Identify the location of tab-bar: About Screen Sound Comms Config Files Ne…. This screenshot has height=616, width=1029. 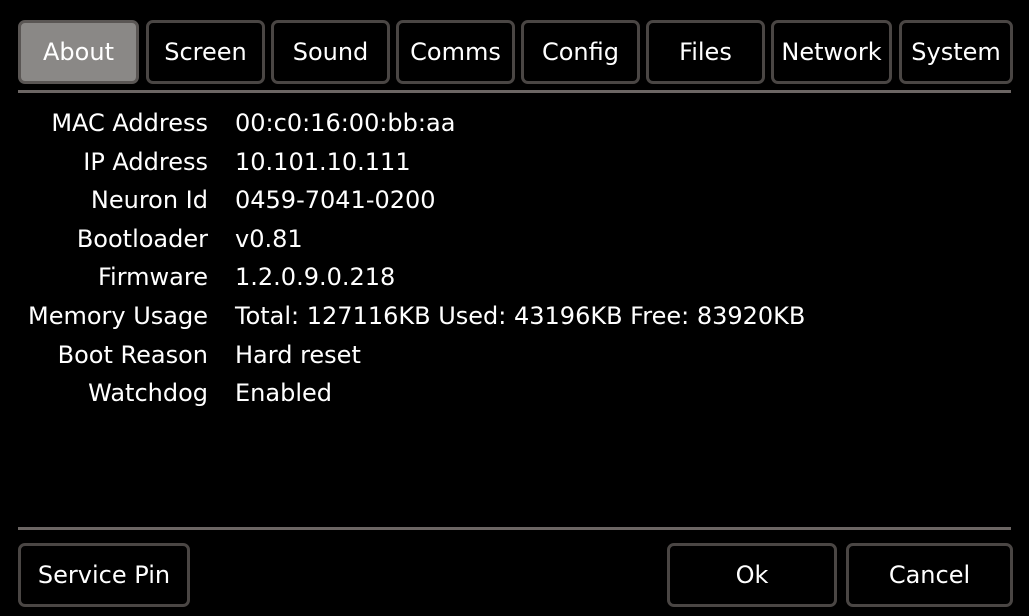
(515, 53).